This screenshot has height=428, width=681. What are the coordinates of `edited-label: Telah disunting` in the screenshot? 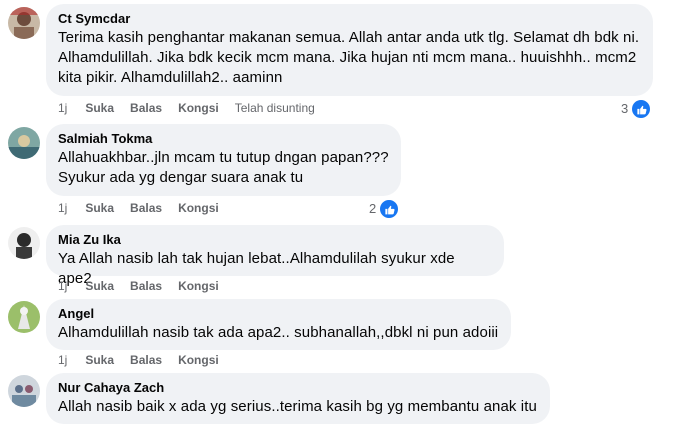 It's located at (274, 108).